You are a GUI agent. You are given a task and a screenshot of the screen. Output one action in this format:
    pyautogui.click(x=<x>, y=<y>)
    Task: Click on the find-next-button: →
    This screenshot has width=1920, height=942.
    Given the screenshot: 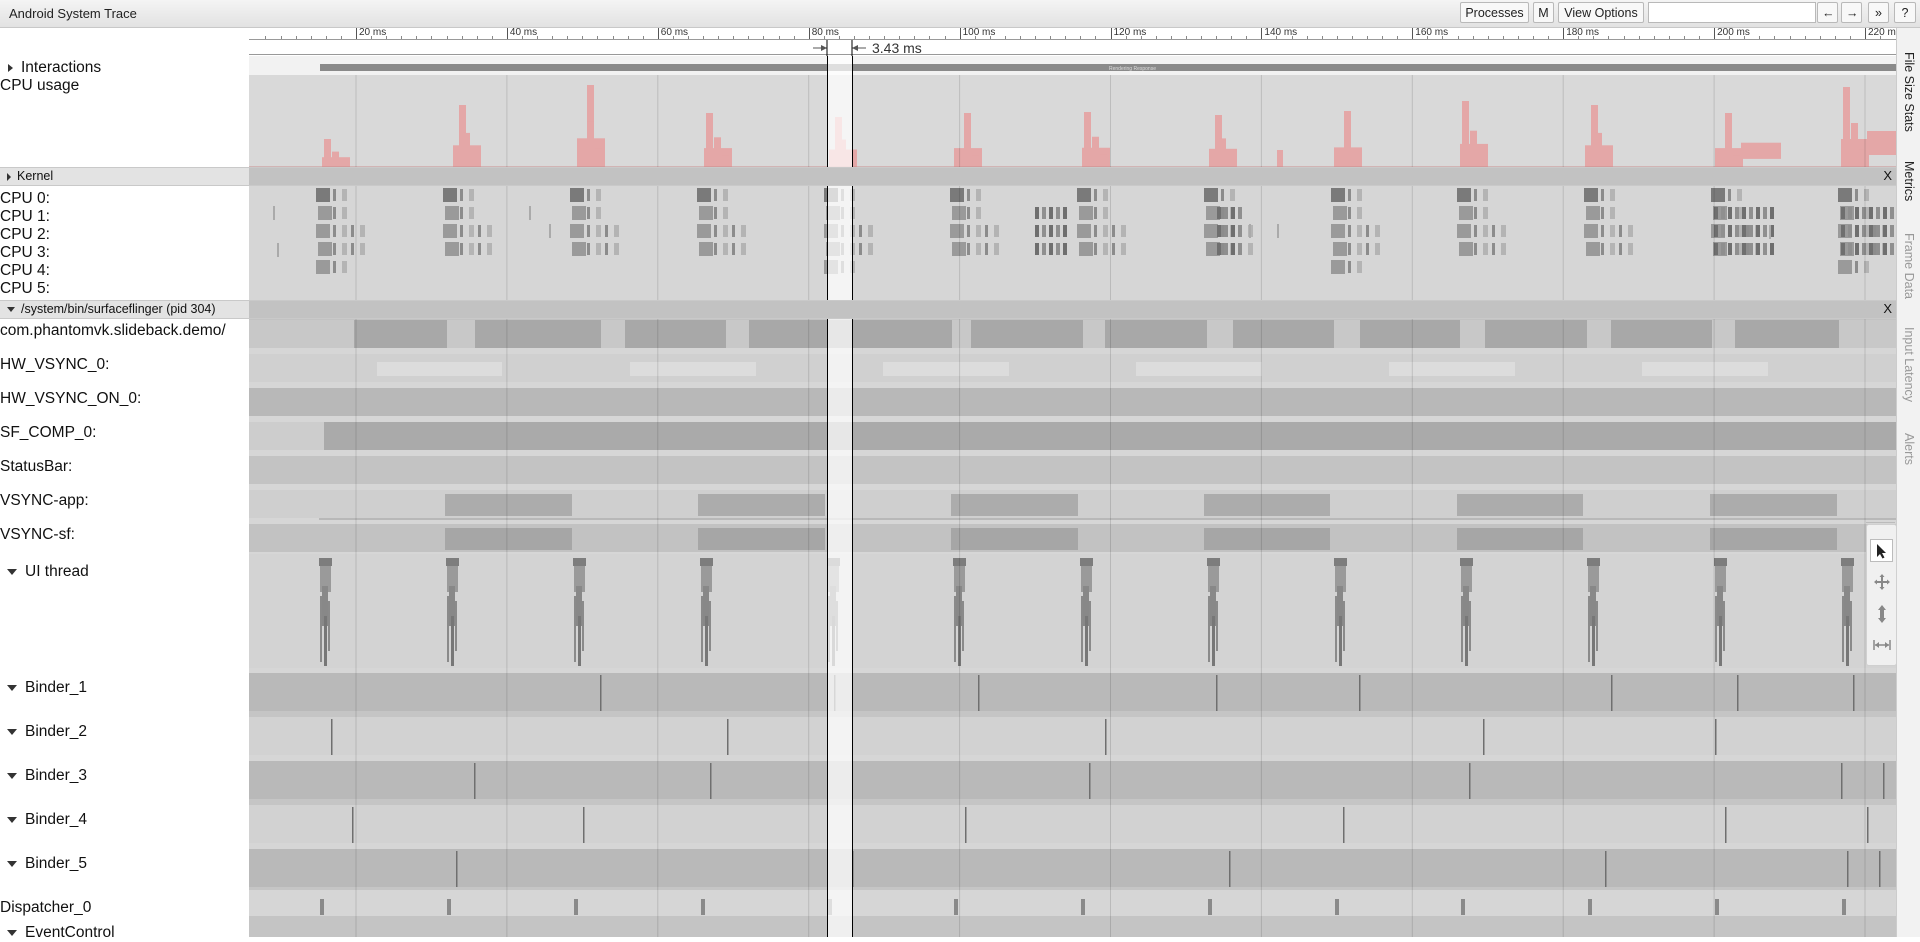 What is the action you would take?
    pyautogui.click(x=1851, y=12)
    